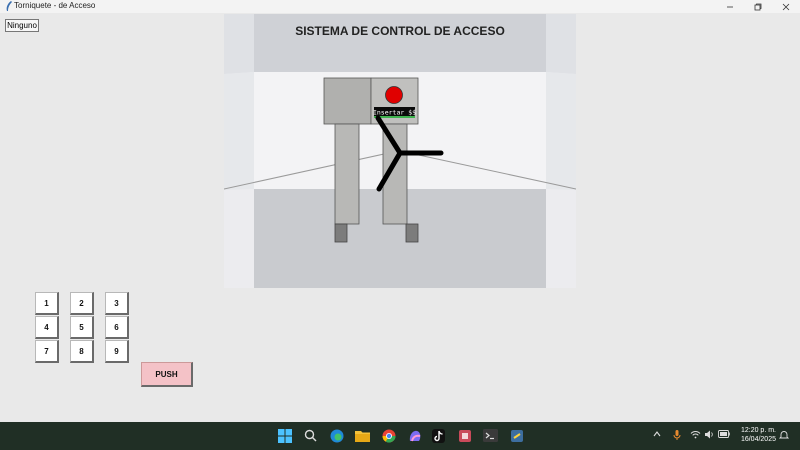  What do you see at coordinates (167, 374) in the screenshot?
I see `push-button: PUSH` at bounding box center [167, 374].